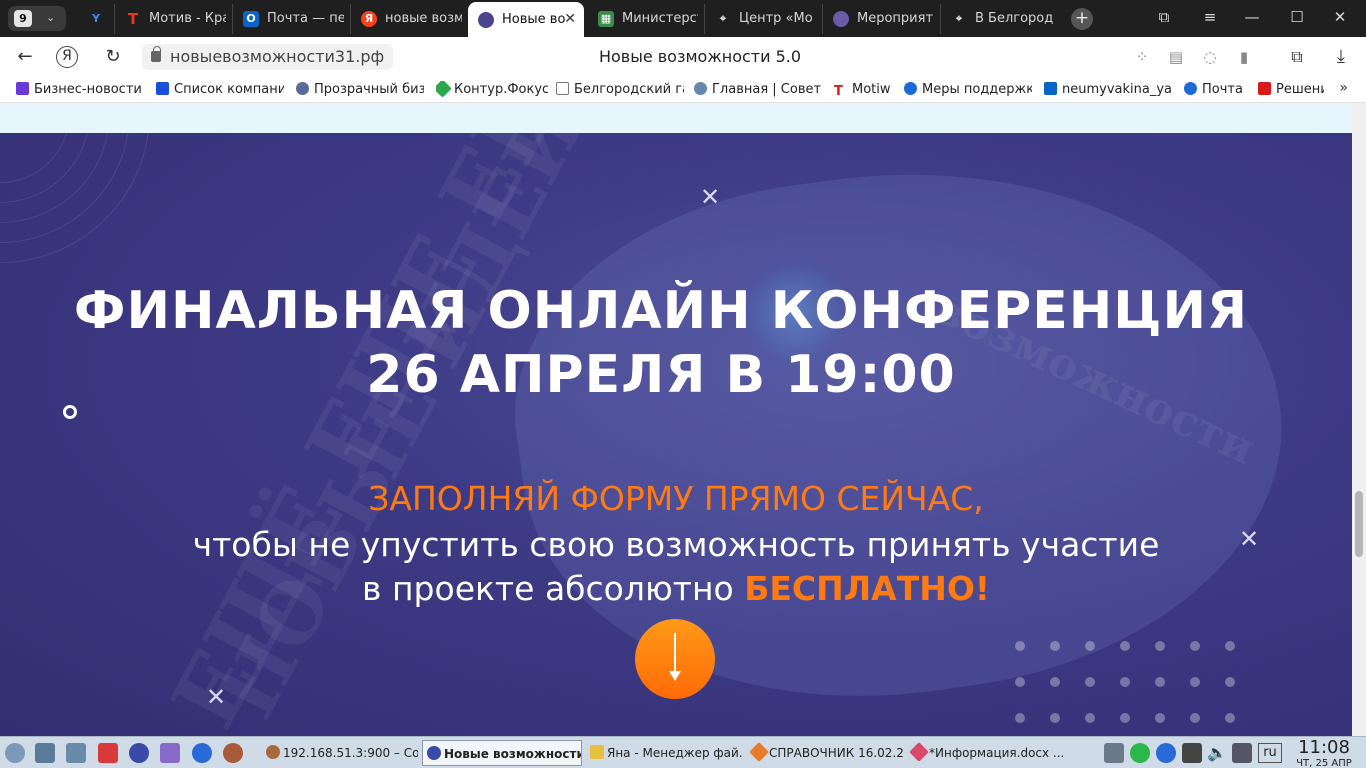  I want to click on close-tab-icon: ✕, so click(570, 19).